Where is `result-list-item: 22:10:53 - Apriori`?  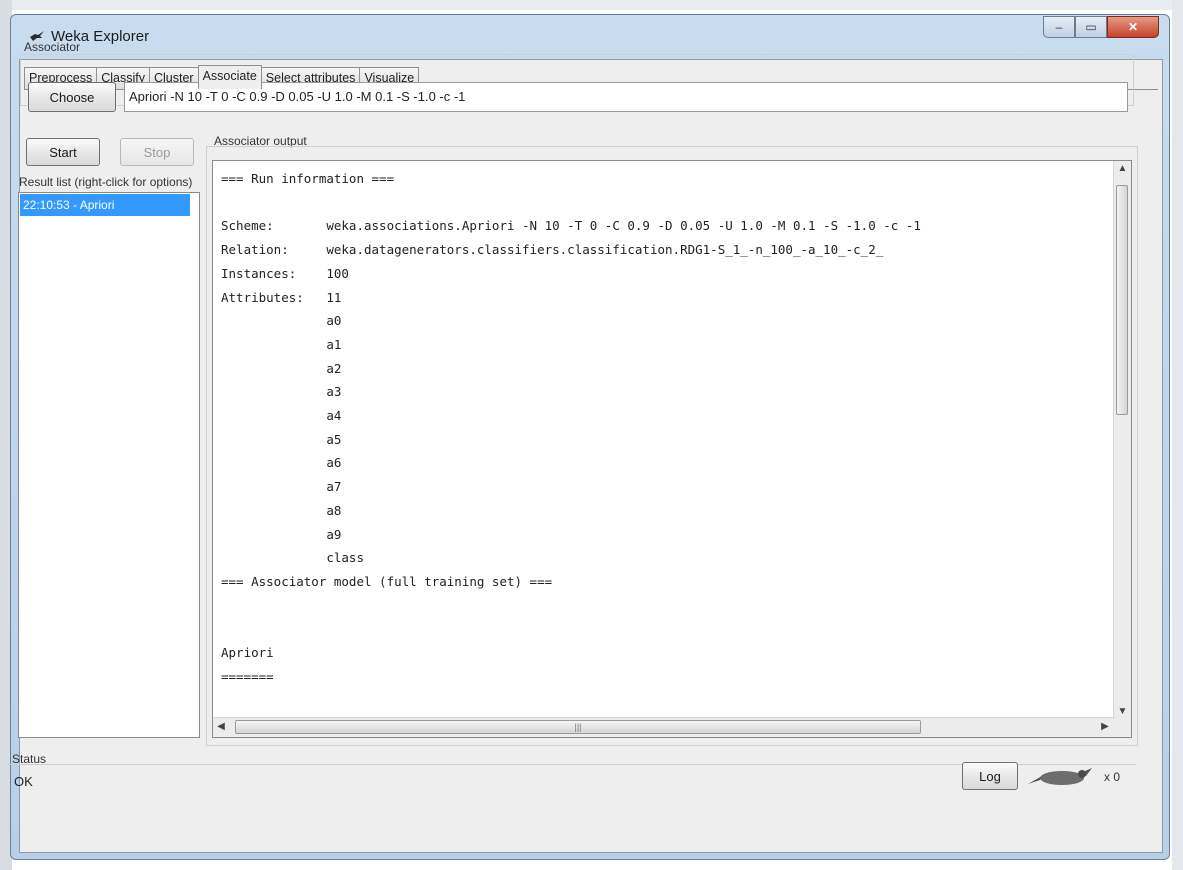 result-list-item: 22:10:53 - Apriori is located at coordinates (105, 205).